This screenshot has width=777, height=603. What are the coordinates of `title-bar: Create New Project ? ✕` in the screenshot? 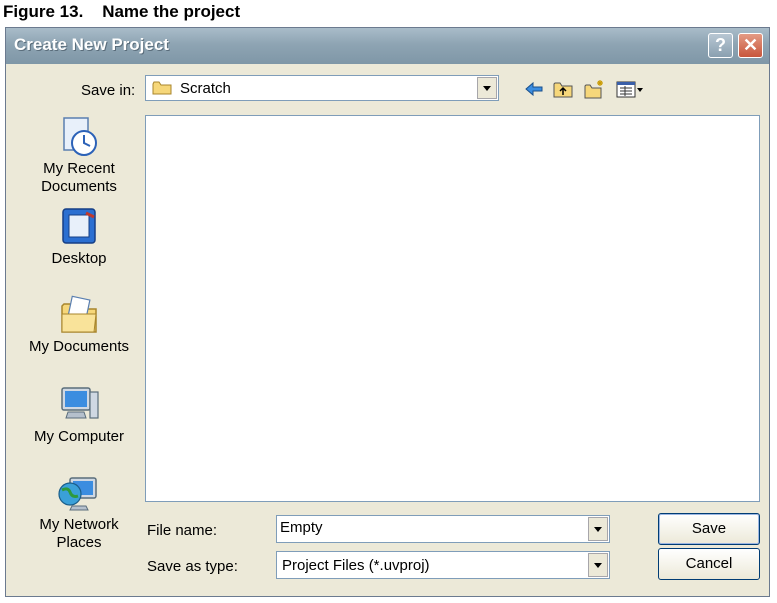 It's located at (387, 46).